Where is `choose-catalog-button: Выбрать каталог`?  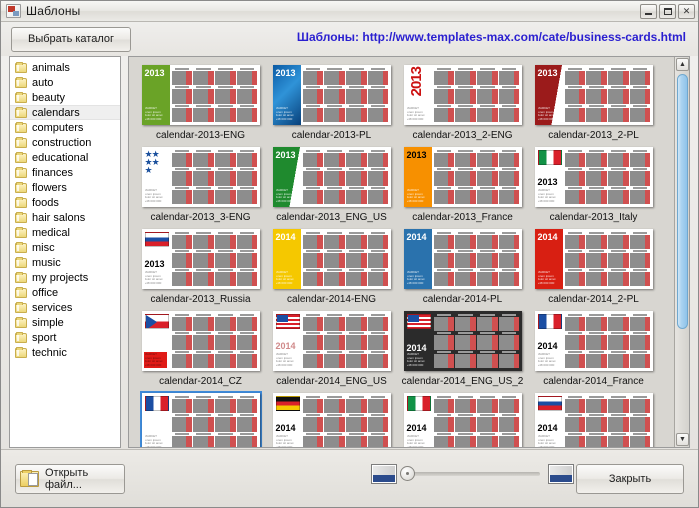 choose-catalog-button: Выбрать каталог is located at coordinates (71, 39).